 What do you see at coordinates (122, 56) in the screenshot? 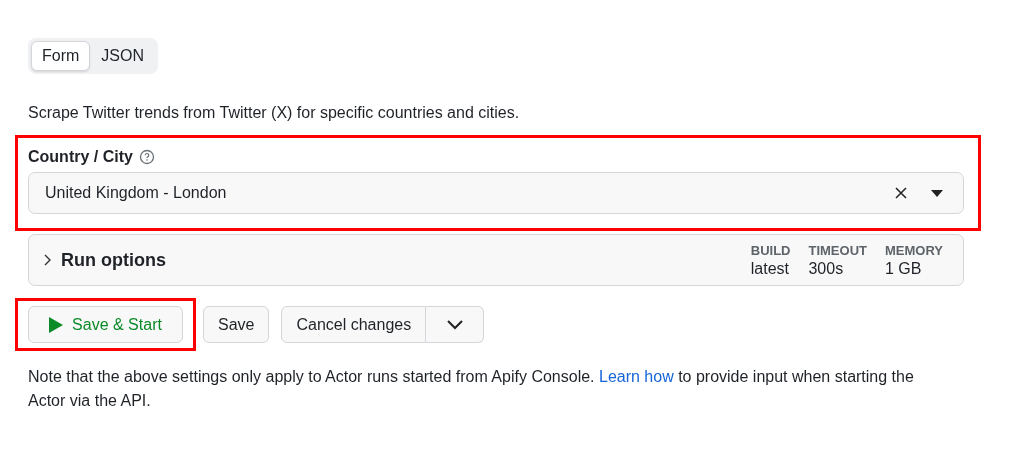
I see `tab: JSON` at bounding box center [122, 56].